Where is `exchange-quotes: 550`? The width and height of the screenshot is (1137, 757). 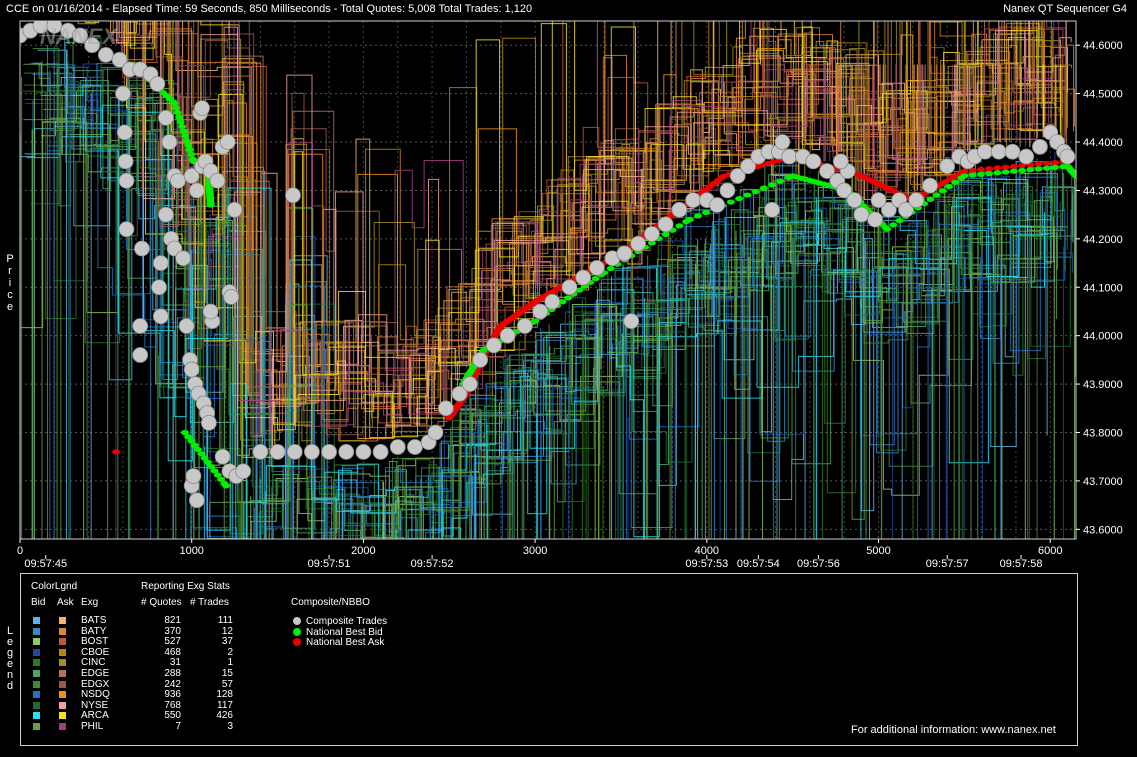 exchange-quotes: 550 is located at coordinates (172, 716).